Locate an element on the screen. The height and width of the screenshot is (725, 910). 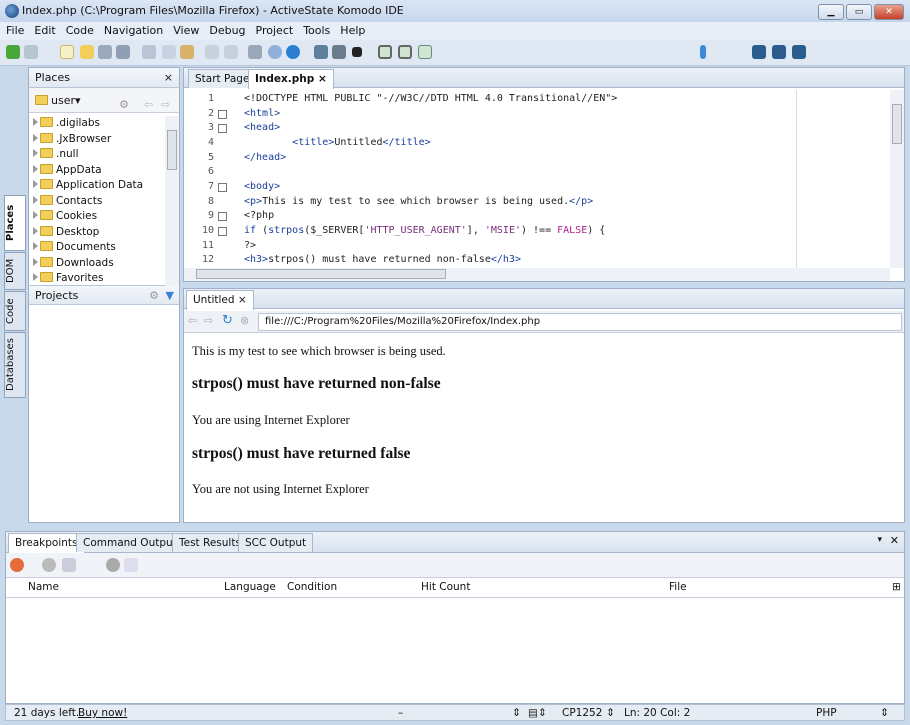
language-select: PHP is located at coordinates (826, 713).